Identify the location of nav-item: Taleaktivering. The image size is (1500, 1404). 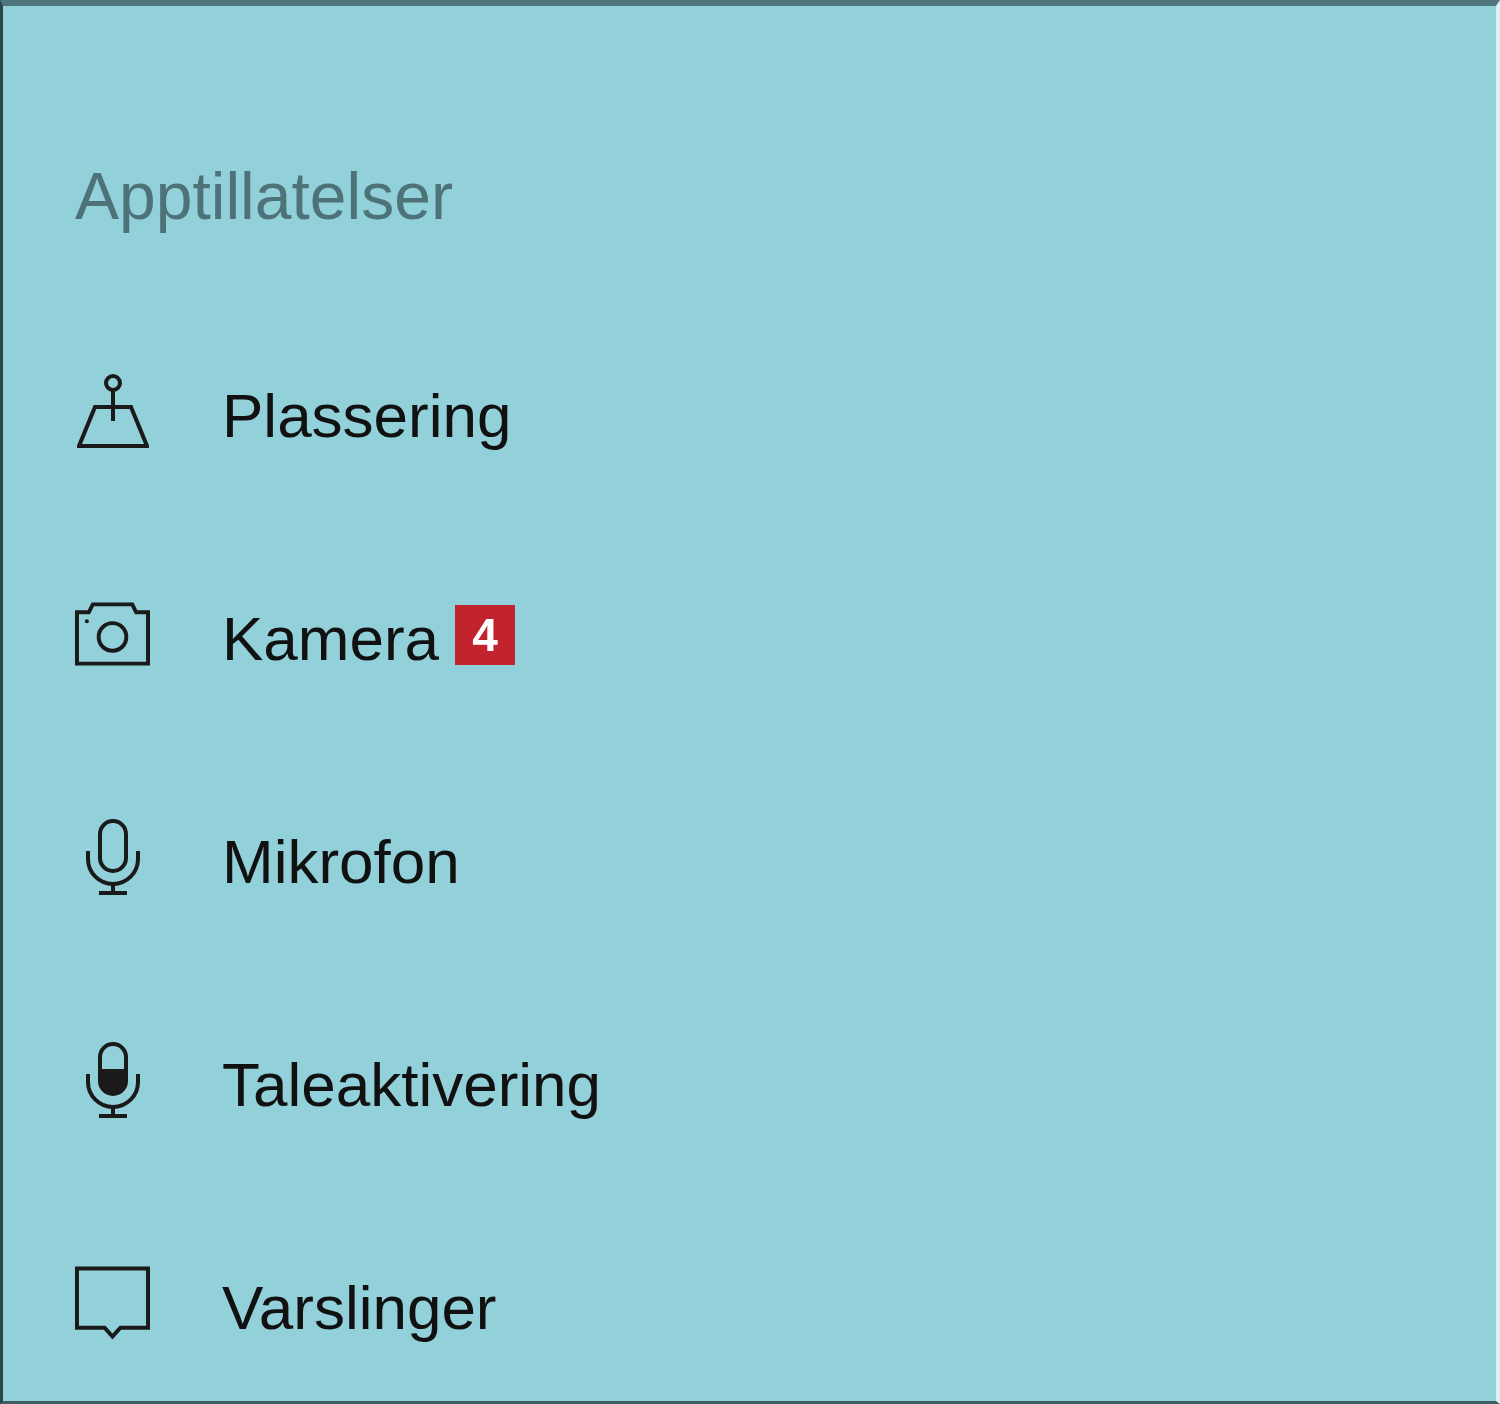
(338, 1084).